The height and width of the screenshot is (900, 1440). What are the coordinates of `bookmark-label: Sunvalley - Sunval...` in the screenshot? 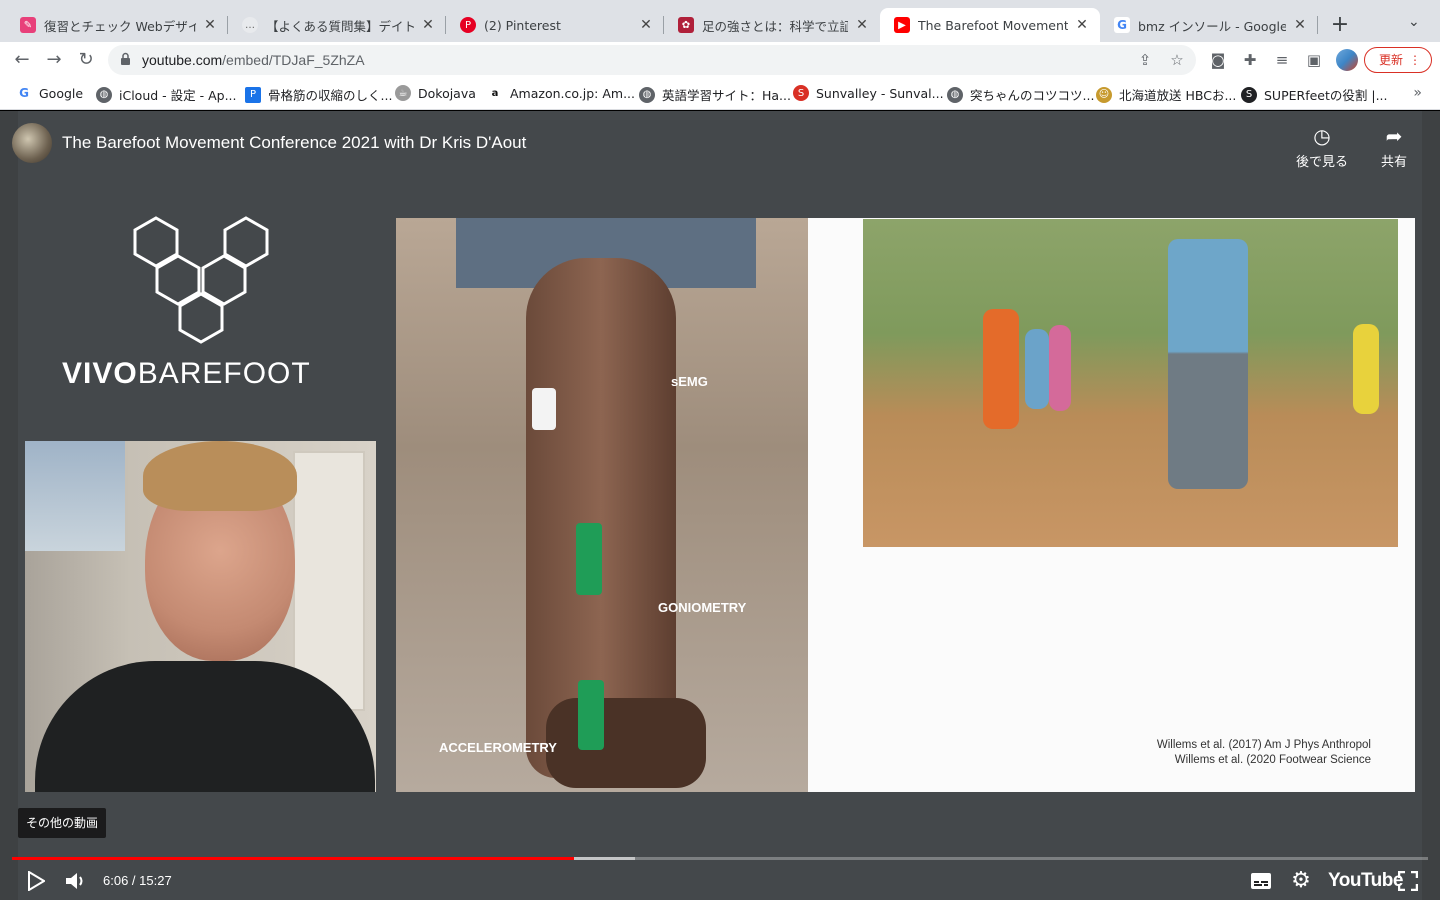 It's located at (880, 93).